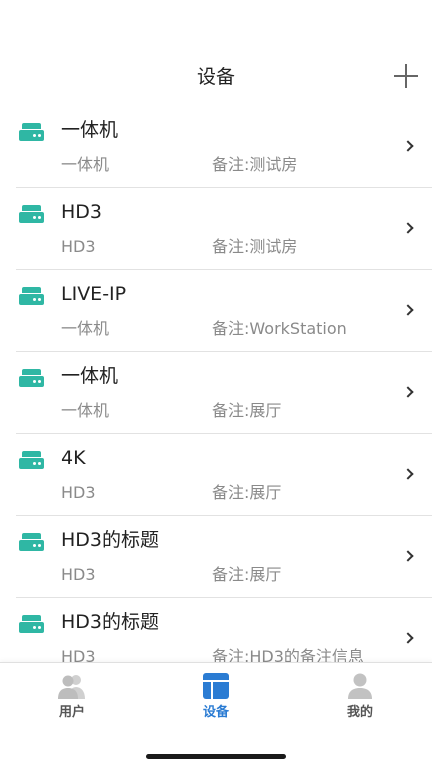  I want to click on device-row: 一体机 一体机 备注:展厅, so click(224, 393).